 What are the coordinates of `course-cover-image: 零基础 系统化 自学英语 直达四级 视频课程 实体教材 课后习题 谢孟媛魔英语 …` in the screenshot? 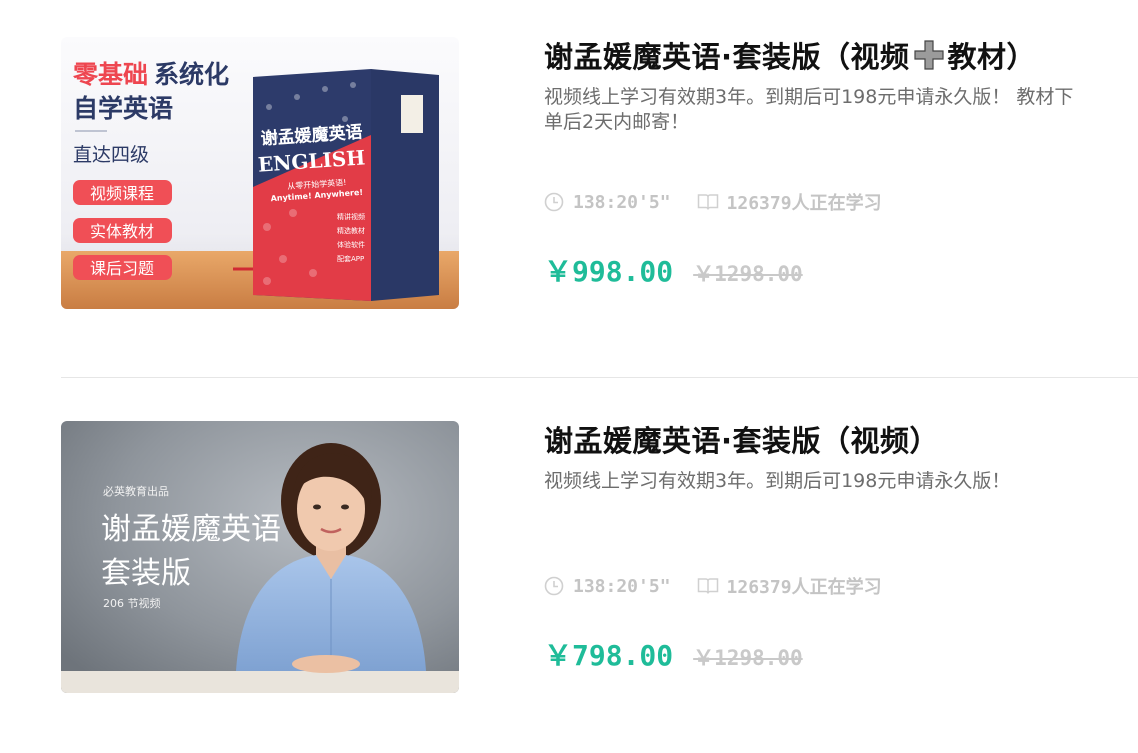 It's located at (260, 173).